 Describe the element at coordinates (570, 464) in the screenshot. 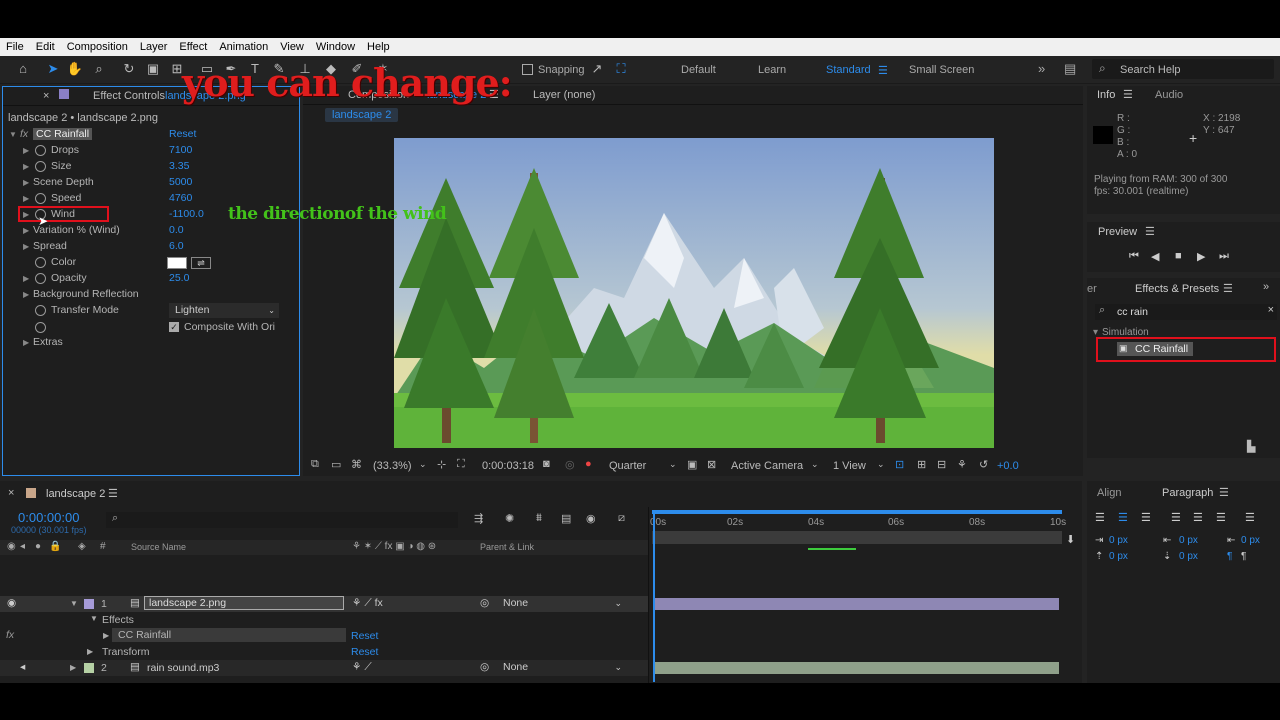

I see `show-snapshot-icon: ◎` at that location.